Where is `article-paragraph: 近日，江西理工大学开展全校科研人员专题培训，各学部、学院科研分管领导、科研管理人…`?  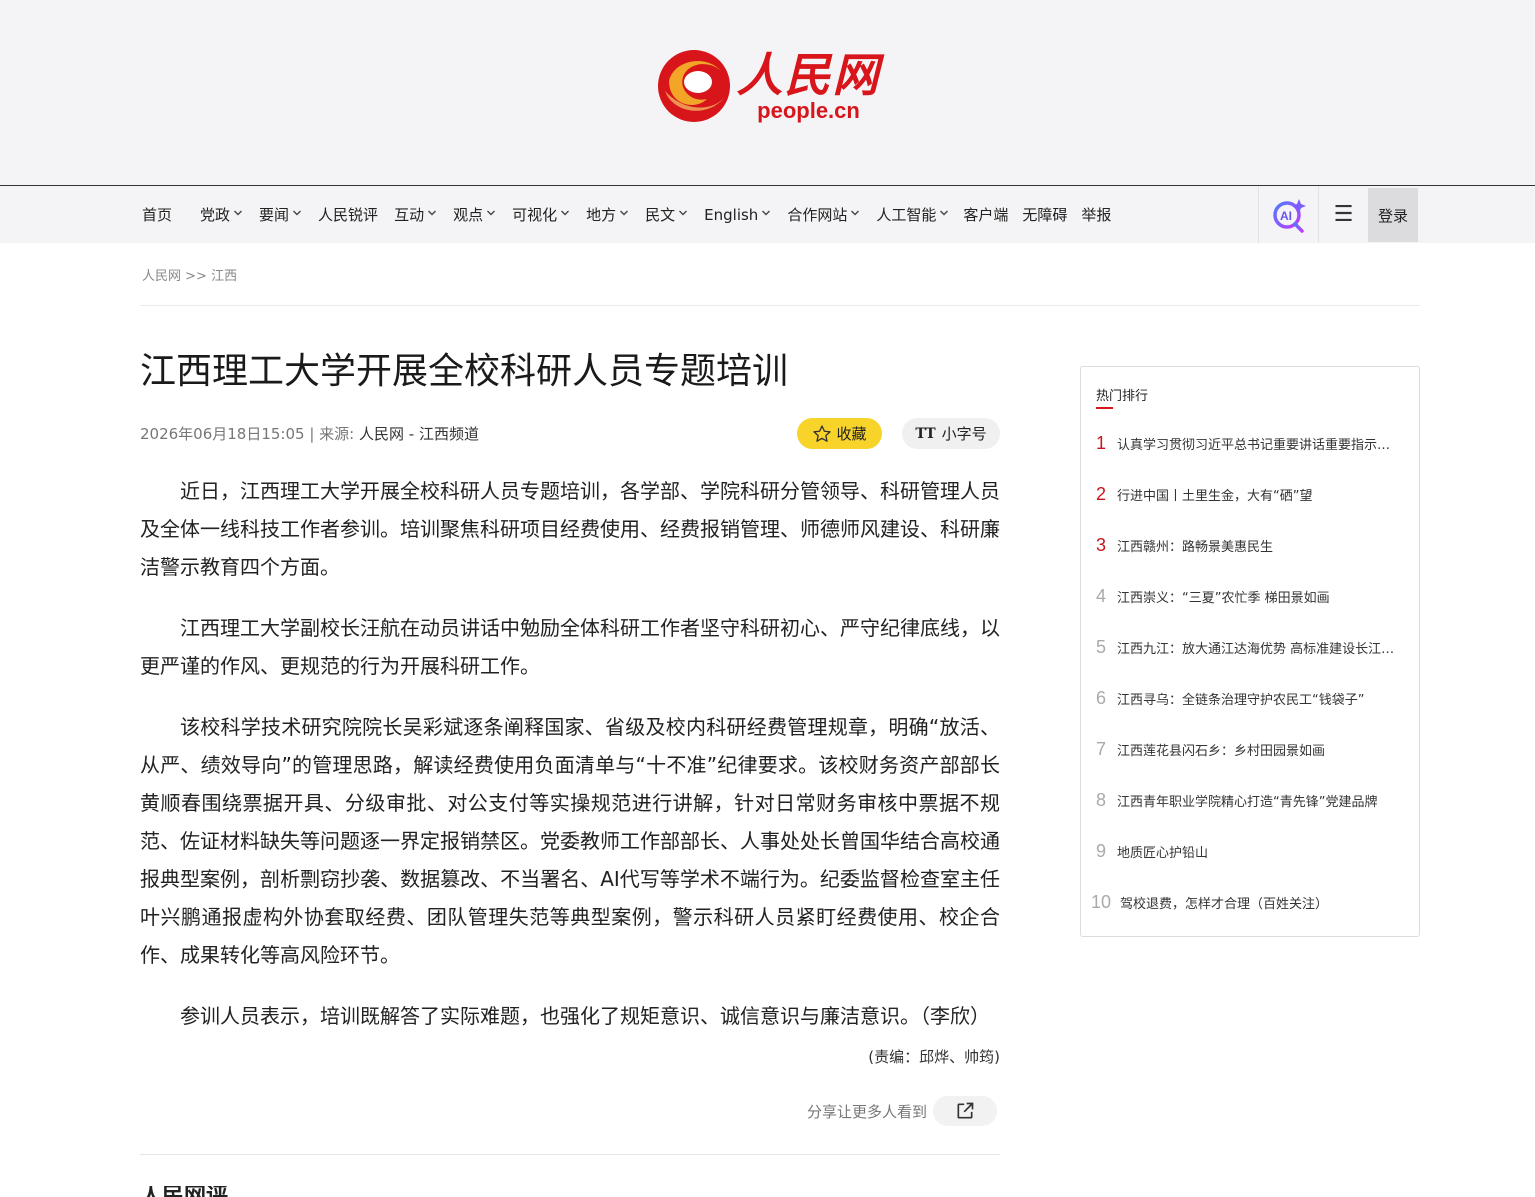 article-paragraph: 近日，江西理工大学开展全校科研人员专题培训，各学部、学院科研分管领导、科研管理人… is located at coordinates (570, 529).